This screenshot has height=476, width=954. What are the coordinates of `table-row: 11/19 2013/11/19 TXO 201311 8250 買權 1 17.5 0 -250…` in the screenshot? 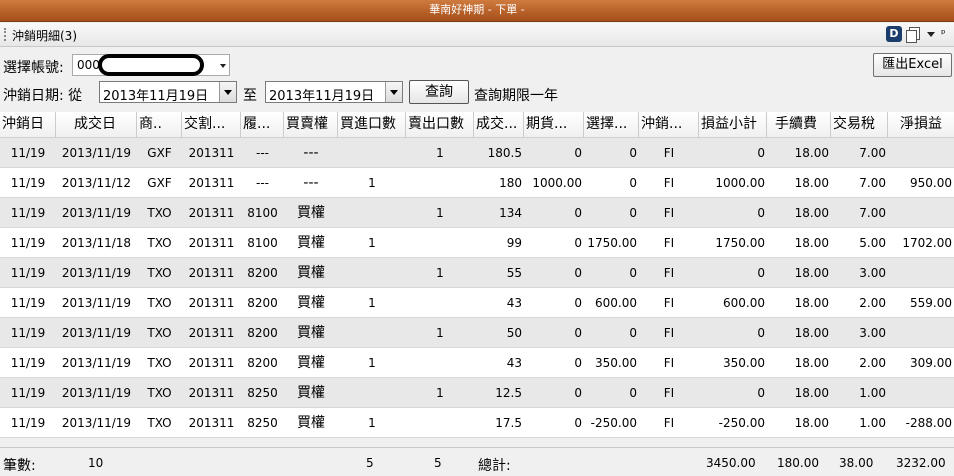 It's located at (477, 423).